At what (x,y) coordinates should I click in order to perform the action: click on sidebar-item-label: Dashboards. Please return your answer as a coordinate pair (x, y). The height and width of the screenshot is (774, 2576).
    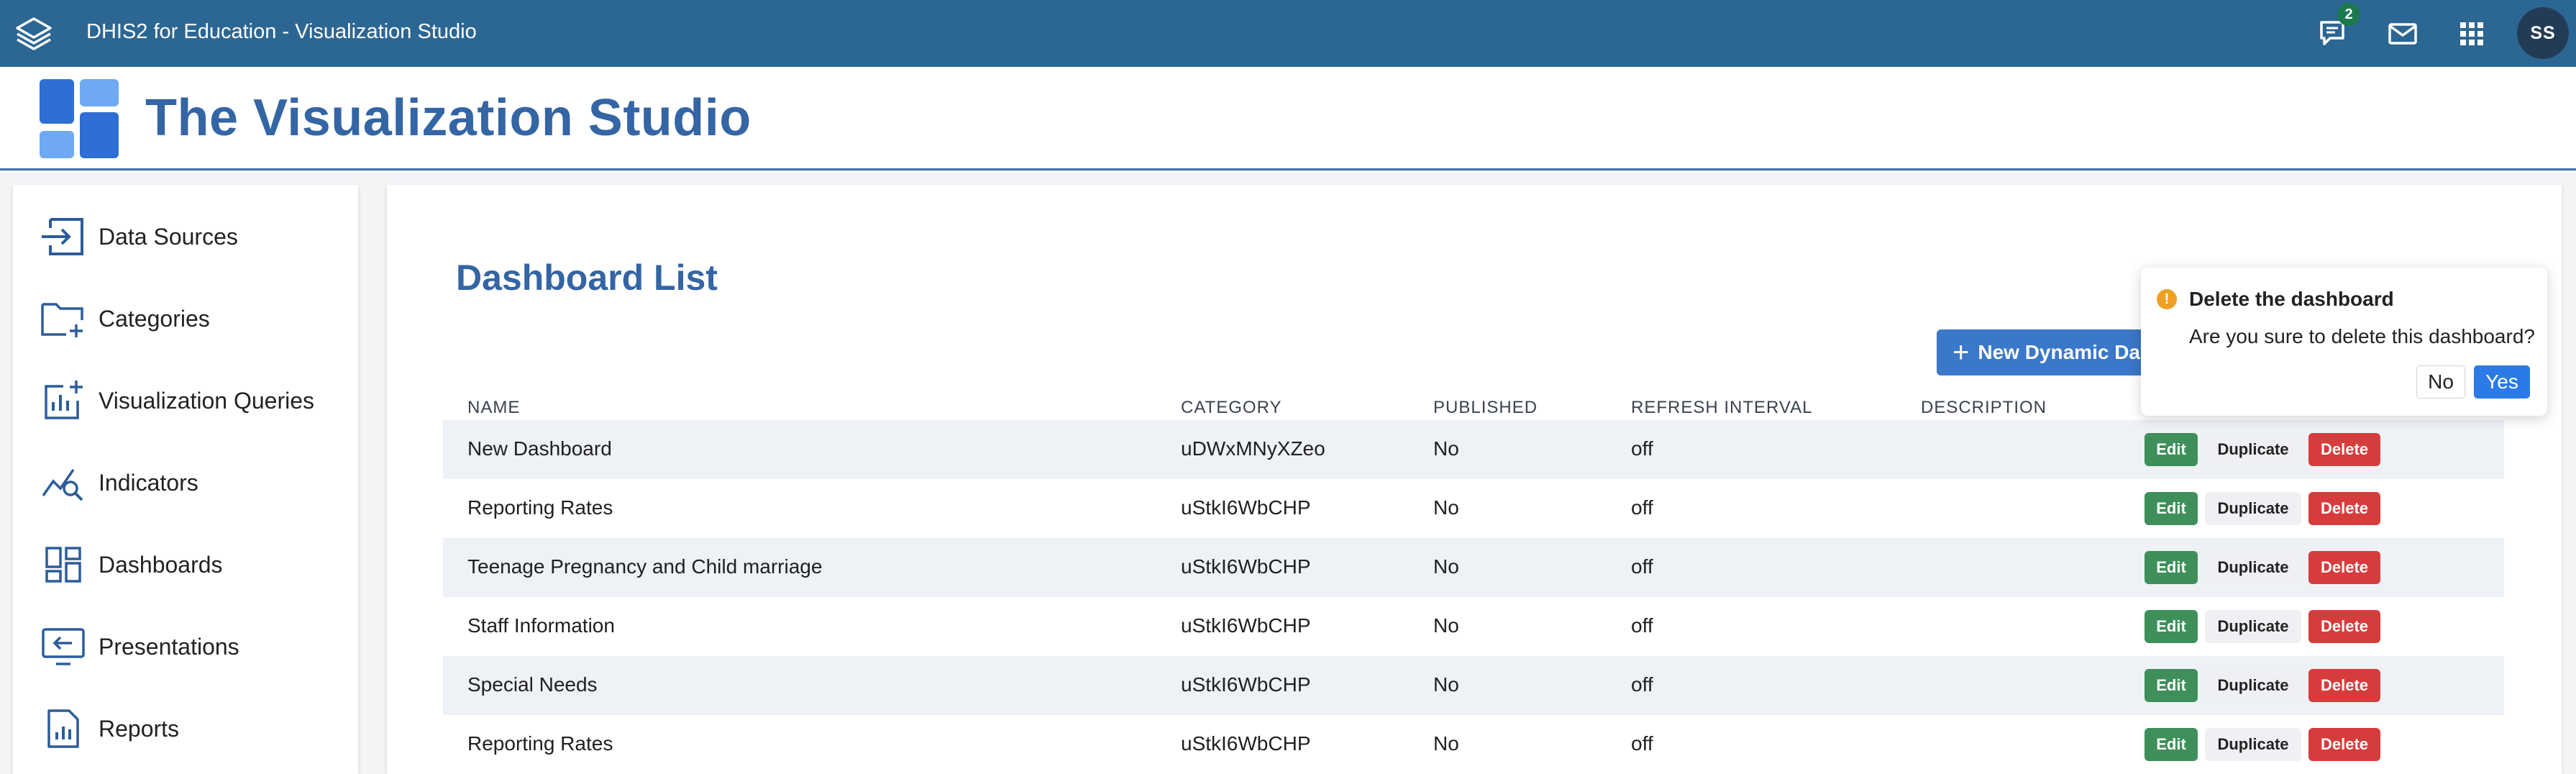
    Looking at the image, I should click on (161, 565).